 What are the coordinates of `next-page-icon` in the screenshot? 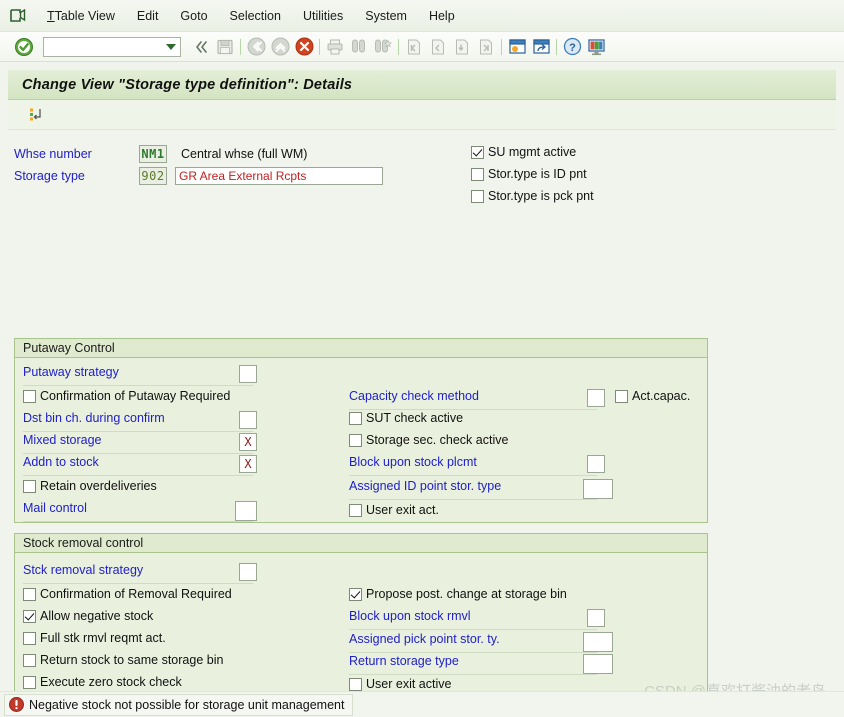 It's located at (462, 47).